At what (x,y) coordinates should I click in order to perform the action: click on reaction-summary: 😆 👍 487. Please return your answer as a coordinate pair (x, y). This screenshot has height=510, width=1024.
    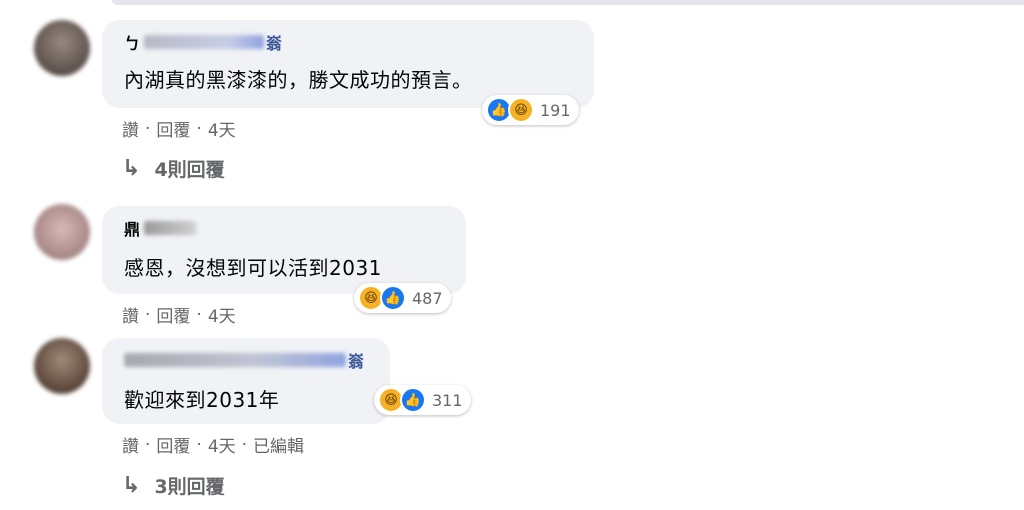
    Looking at the image, I should click on (402, 298).